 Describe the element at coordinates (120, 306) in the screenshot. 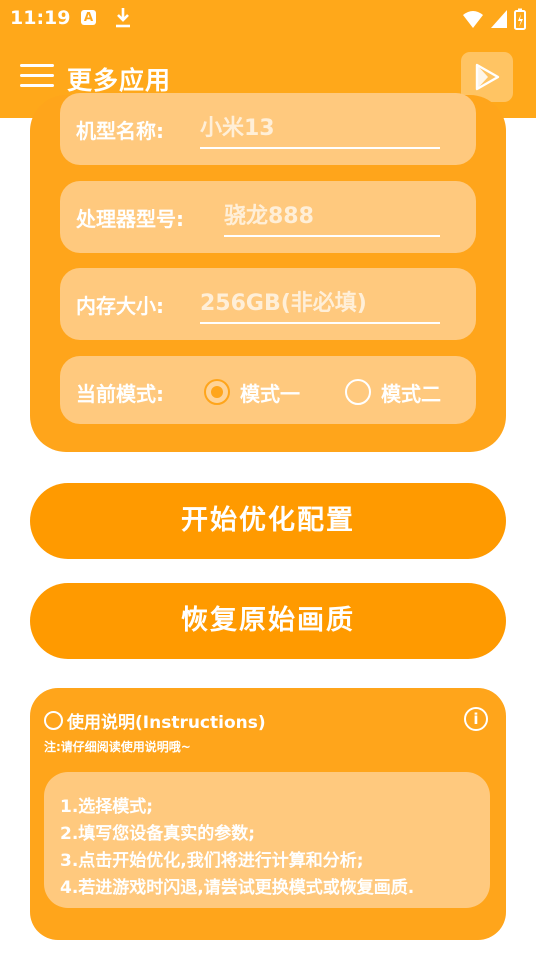

I see `memory-label: 内存大小:` at that location.